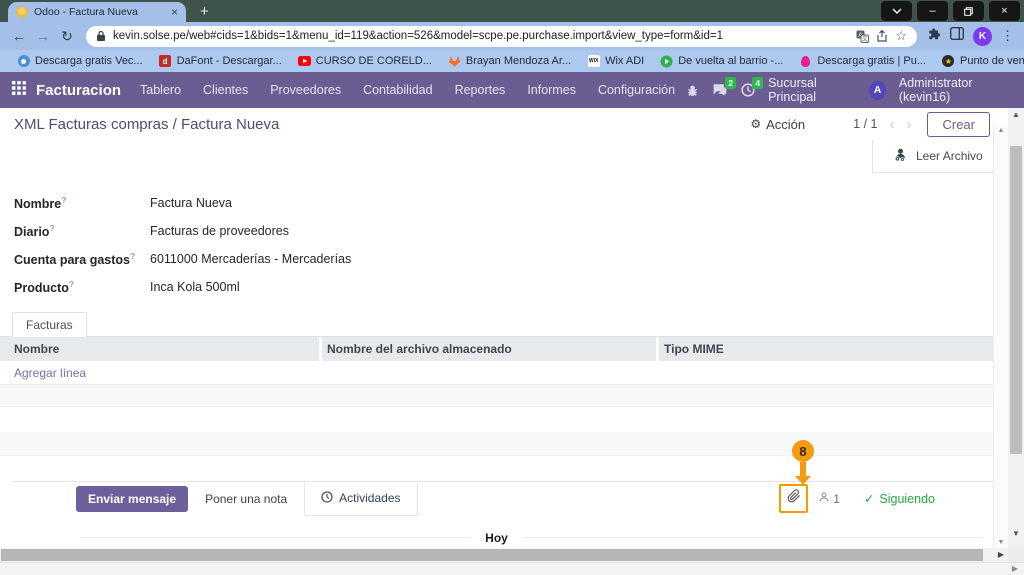 The height and width of the screenshot is (575, 1024). What do you see at coordinates (246, 499) in the screenshot?
I see `log-note-button: Poner una nota` at bounding box center [246, 499].